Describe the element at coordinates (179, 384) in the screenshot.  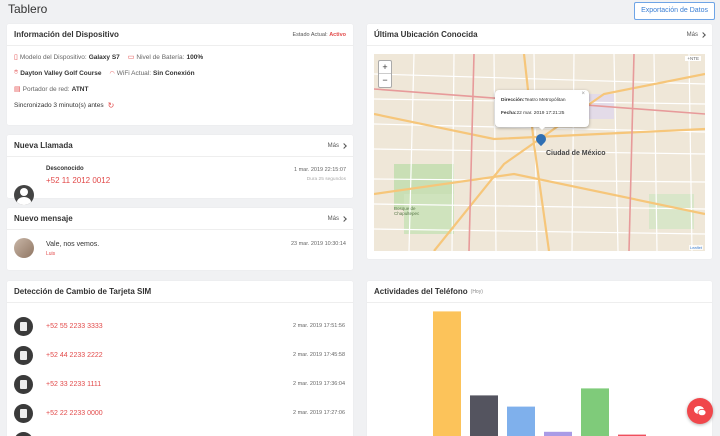
I see `sim-row: +52 33 2233 1111 2 mar. 2019 17:36:04` at that location.